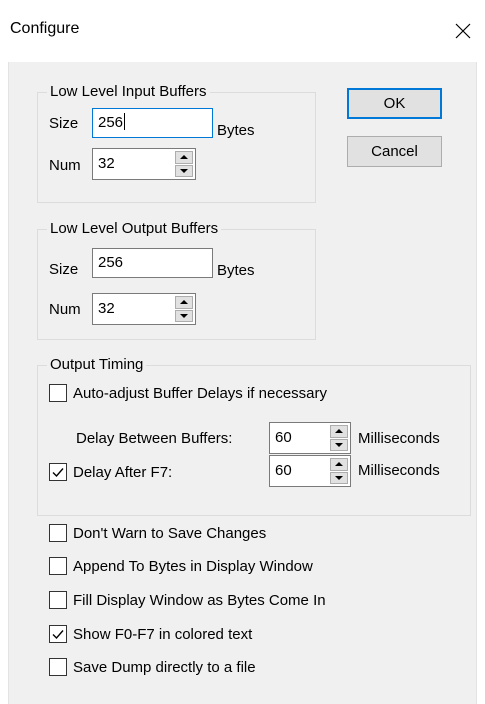  What do you see at coordinates (58, 533) in the screenshot?
I see `option-dont-warn-box` at bounding box center [58, 533].